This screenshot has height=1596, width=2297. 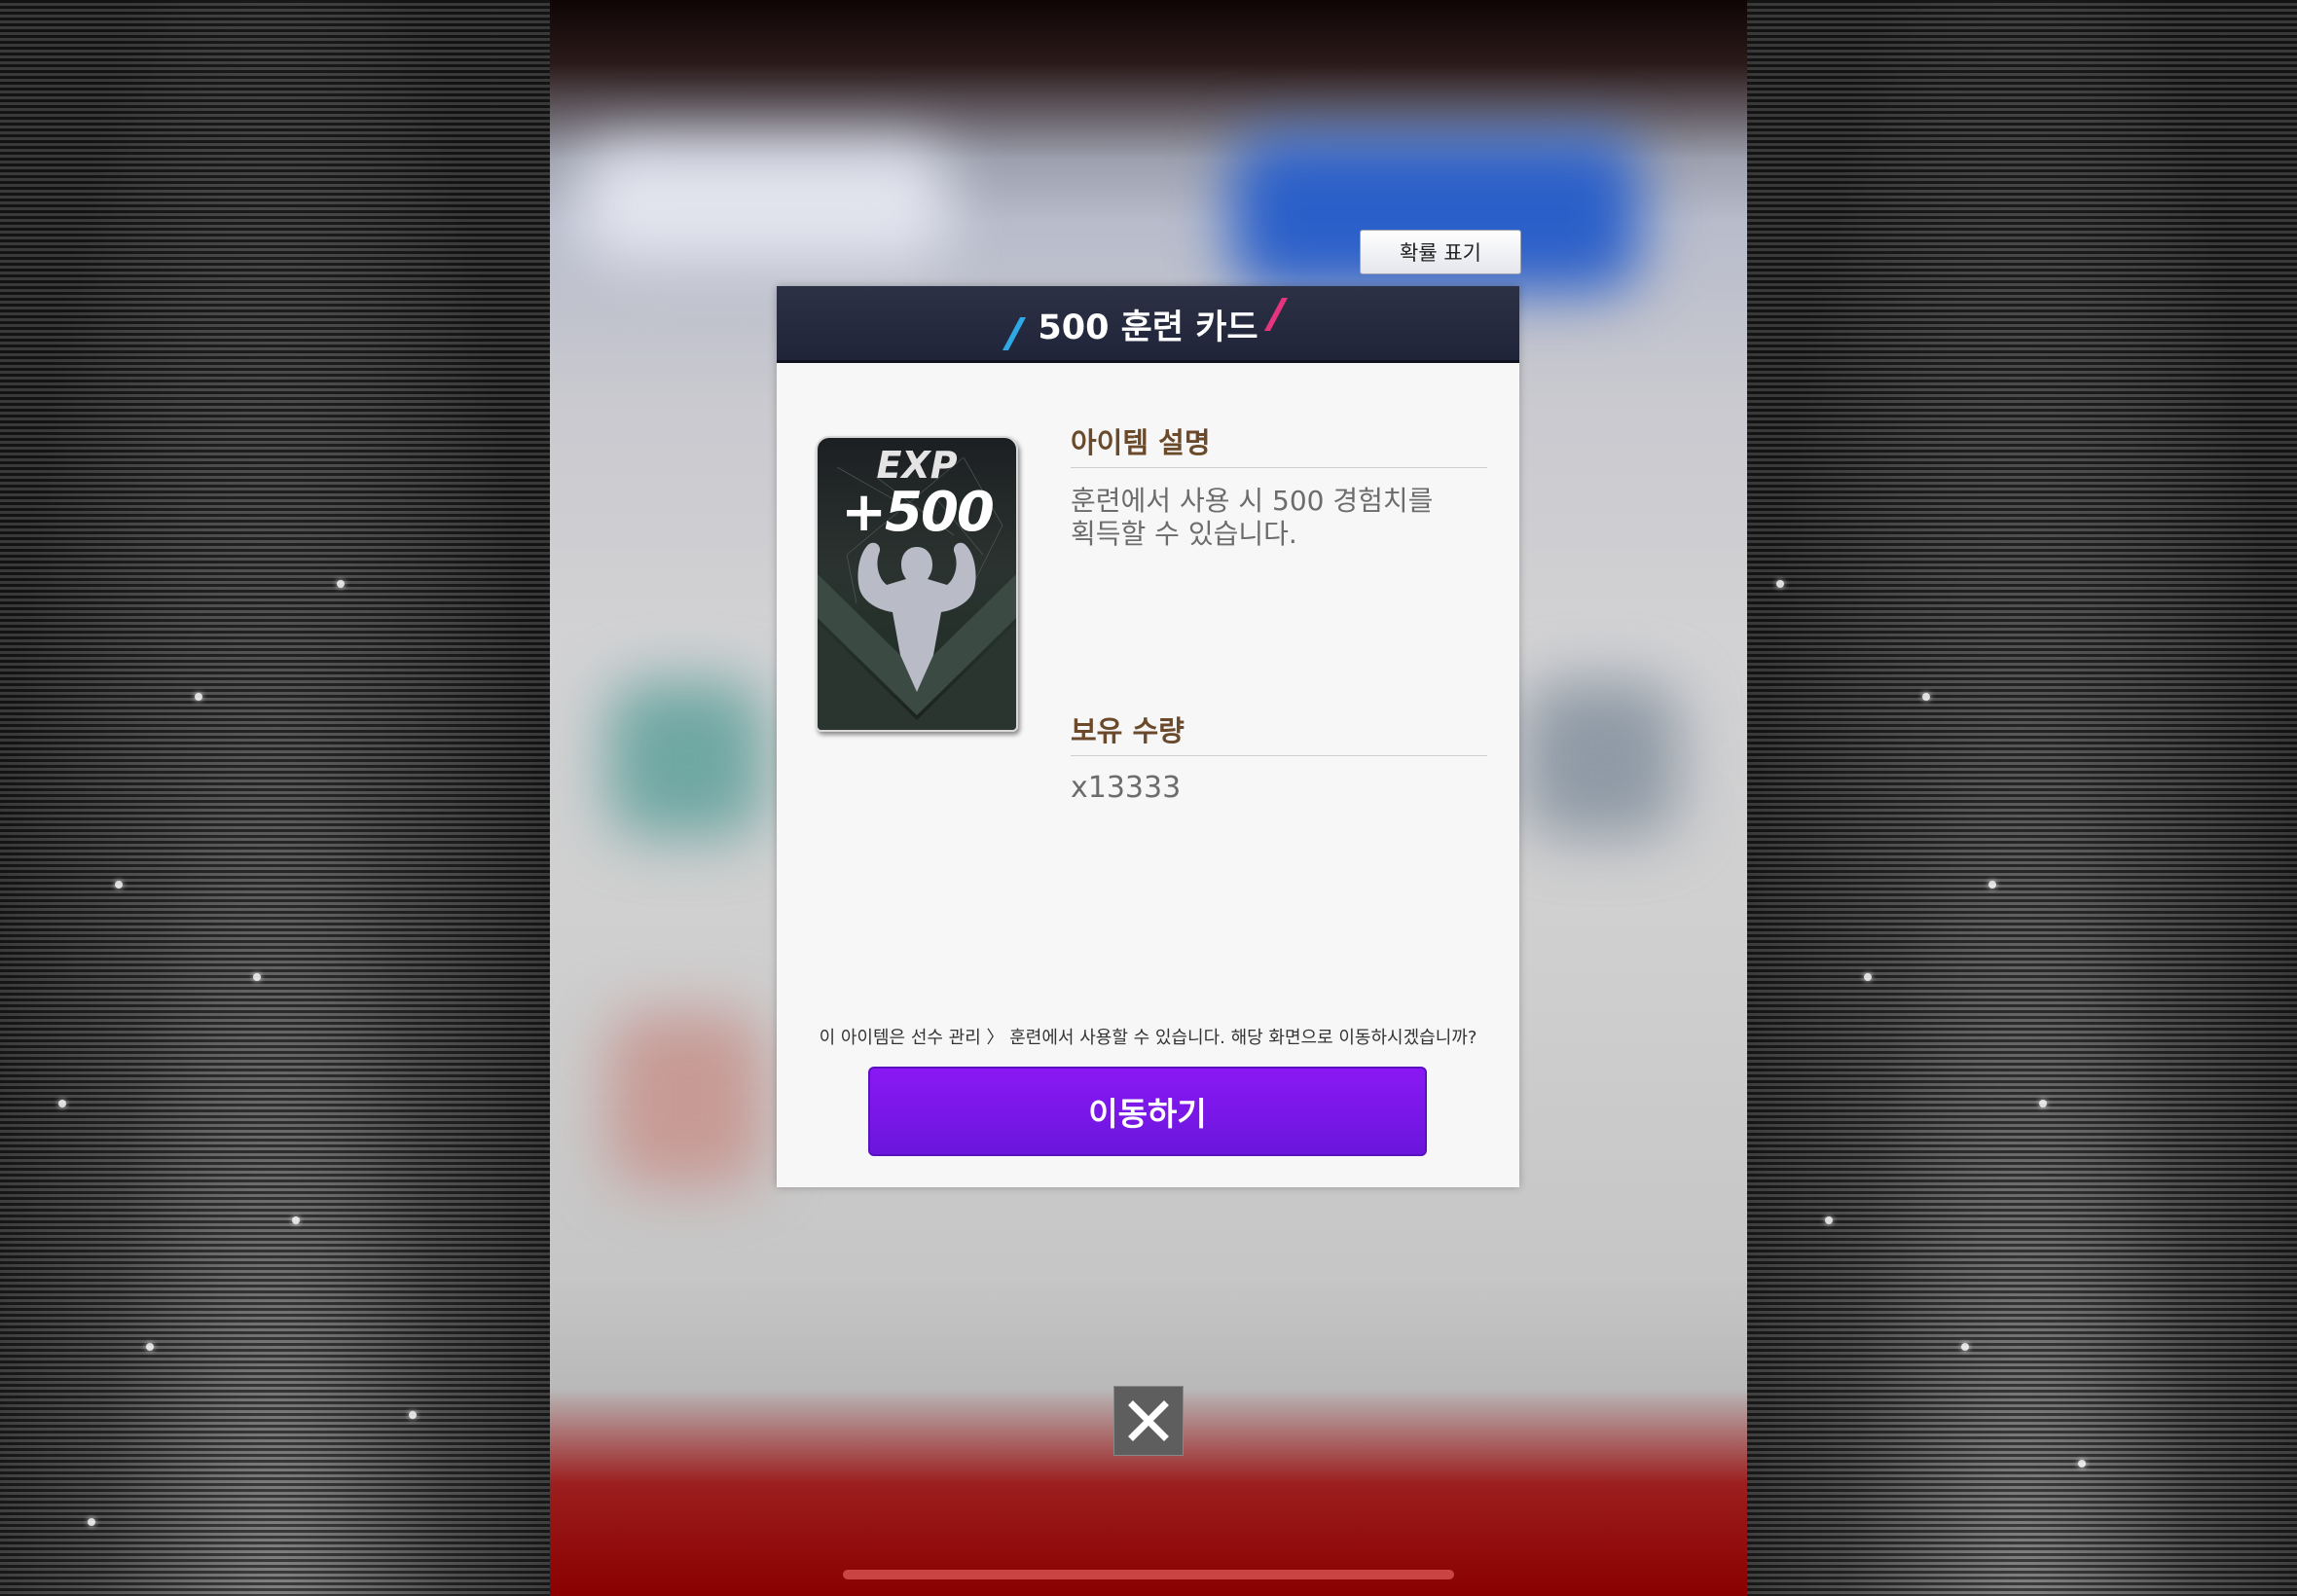 I want to click on dialog-header: 500 훈련 카드, so click(x=1148, y=325).